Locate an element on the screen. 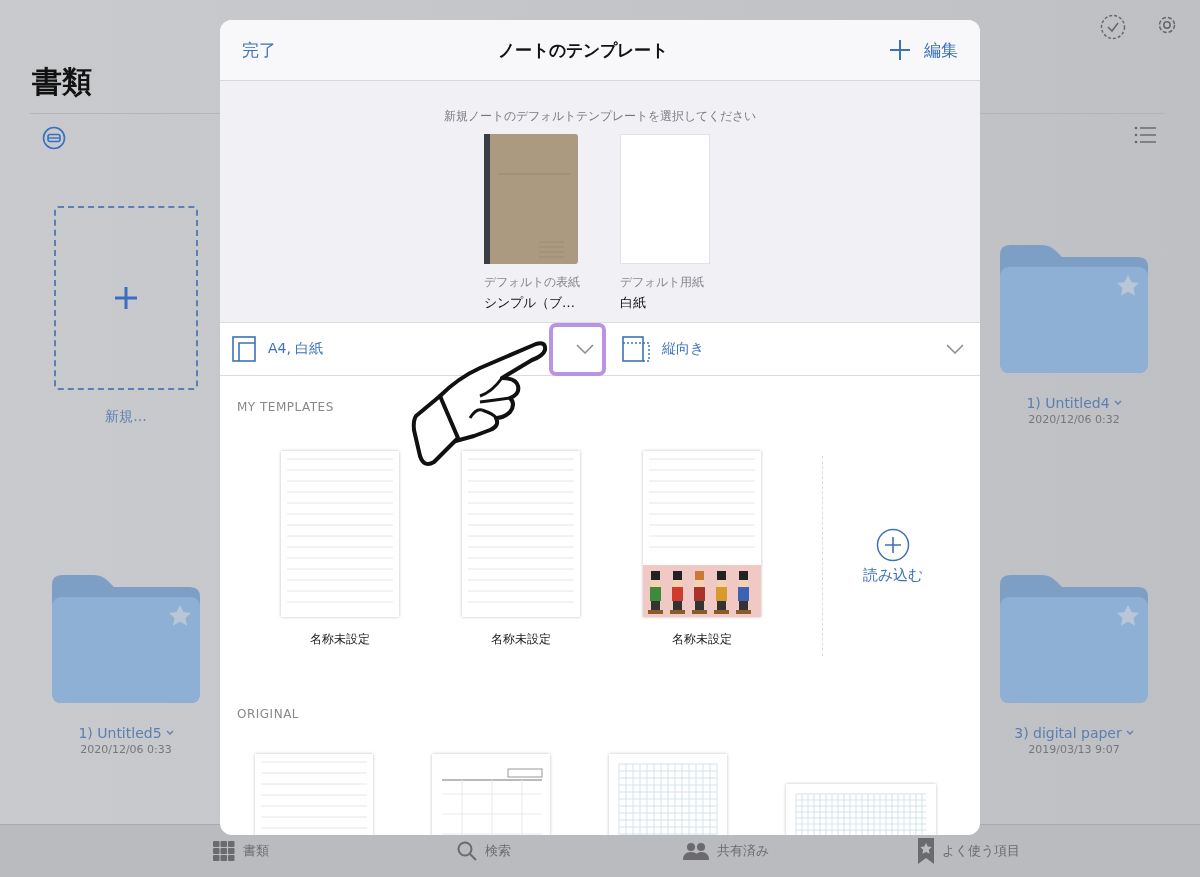 The image size is (1200, 877). highlight-frame is located at coordinates (577, 349).